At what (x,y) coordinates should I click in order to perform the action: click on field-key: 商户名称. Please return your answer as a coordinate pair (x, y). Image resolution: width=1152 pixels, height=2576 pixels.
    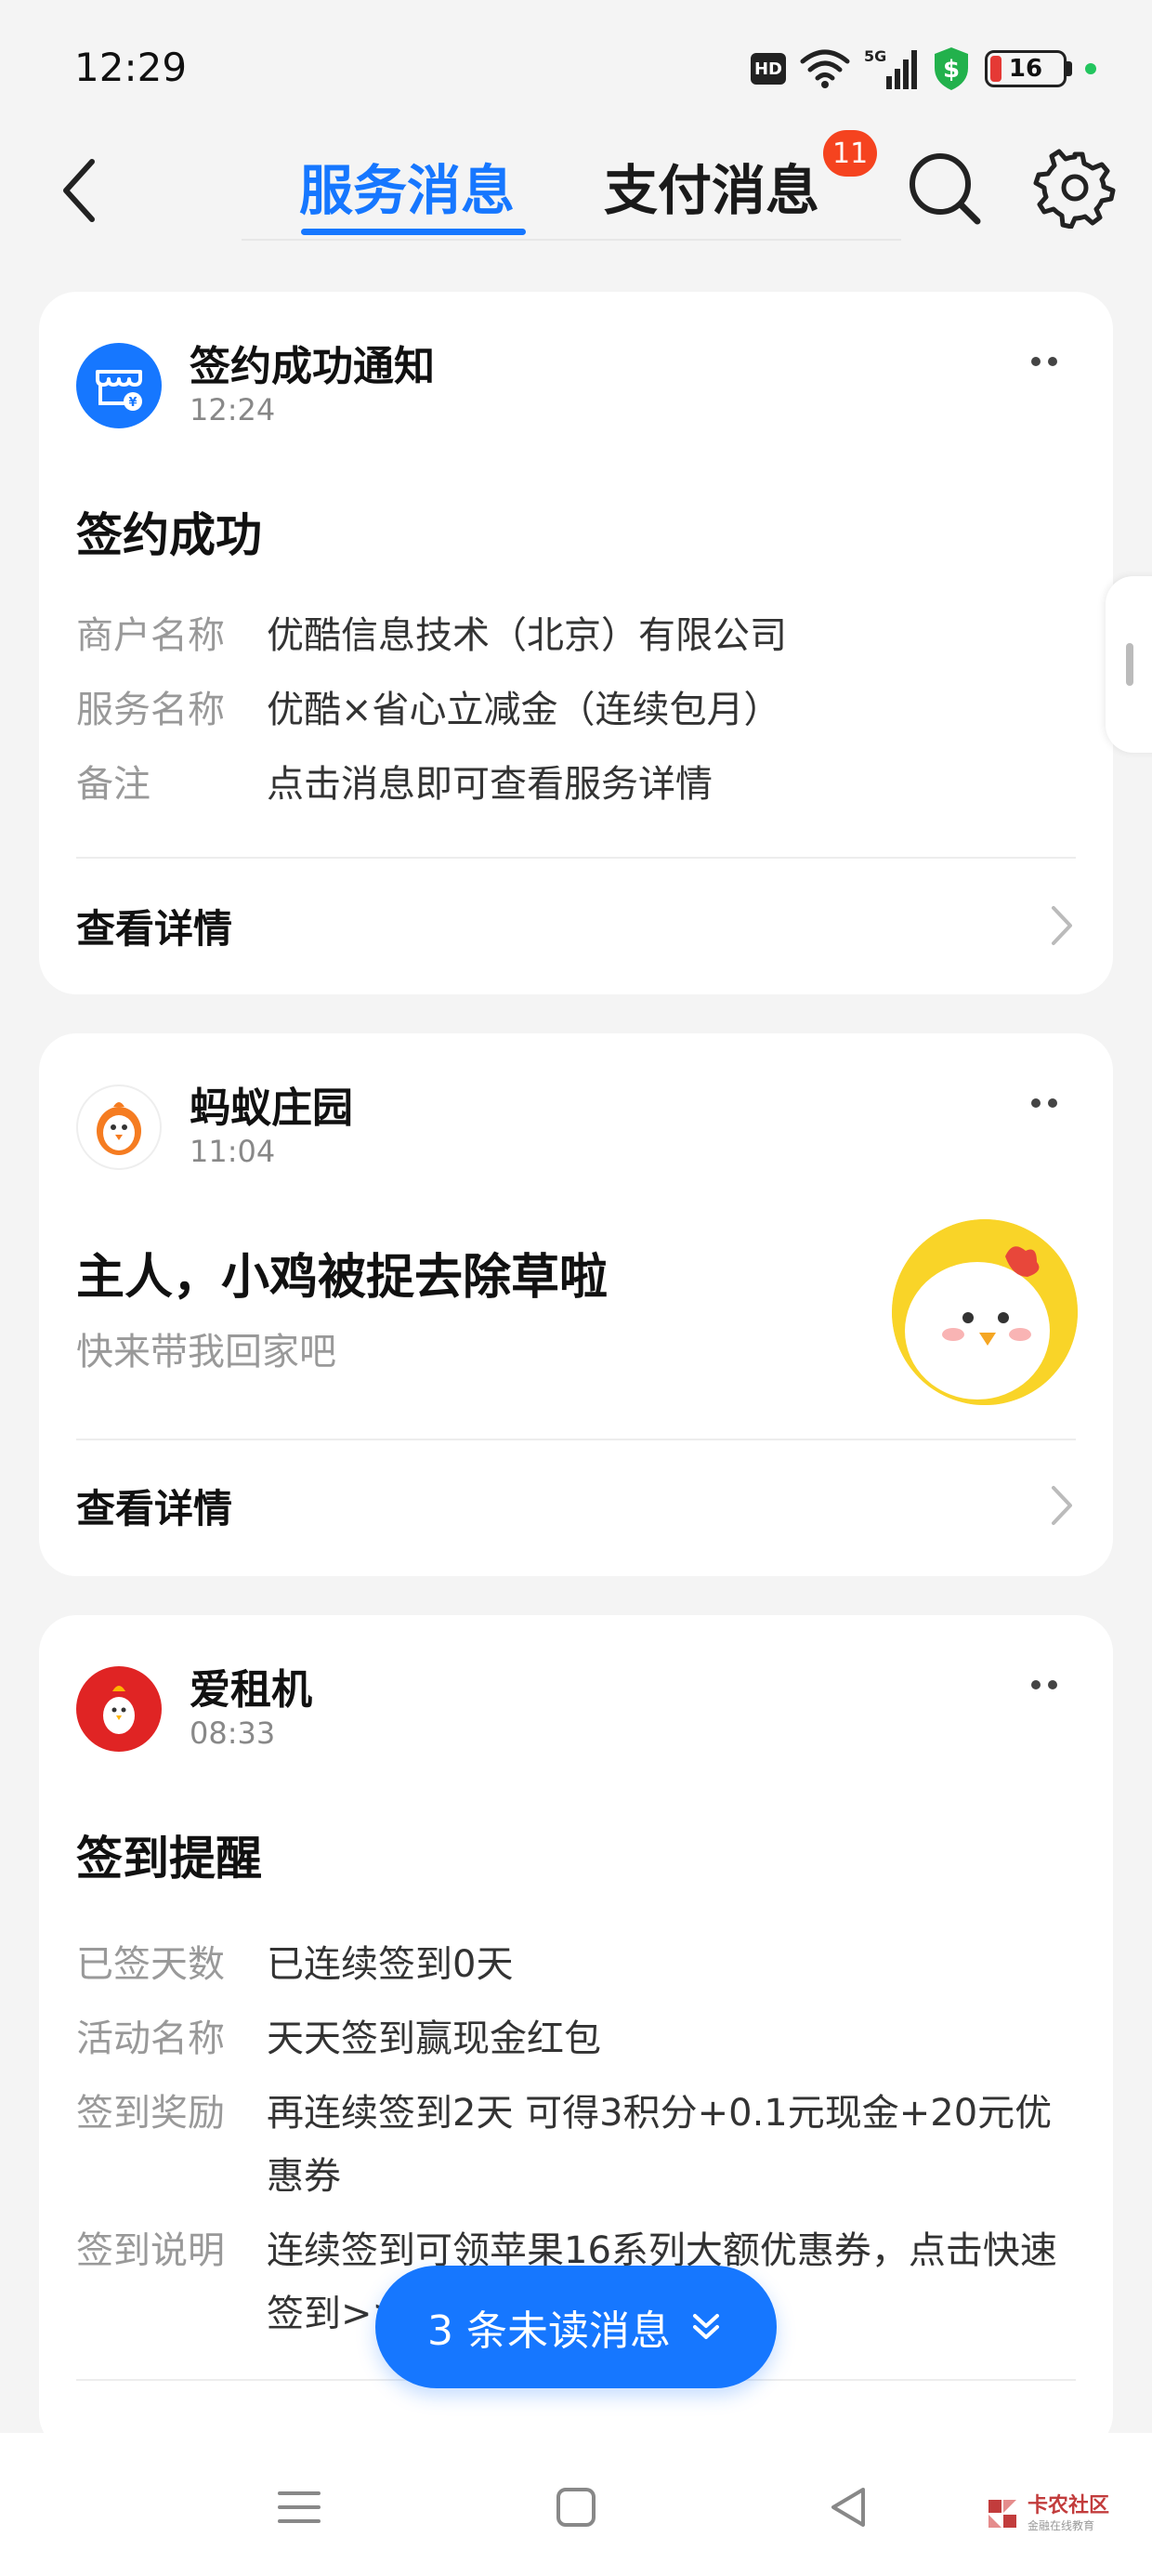
    Looking at the image, I should click on (150, 635).